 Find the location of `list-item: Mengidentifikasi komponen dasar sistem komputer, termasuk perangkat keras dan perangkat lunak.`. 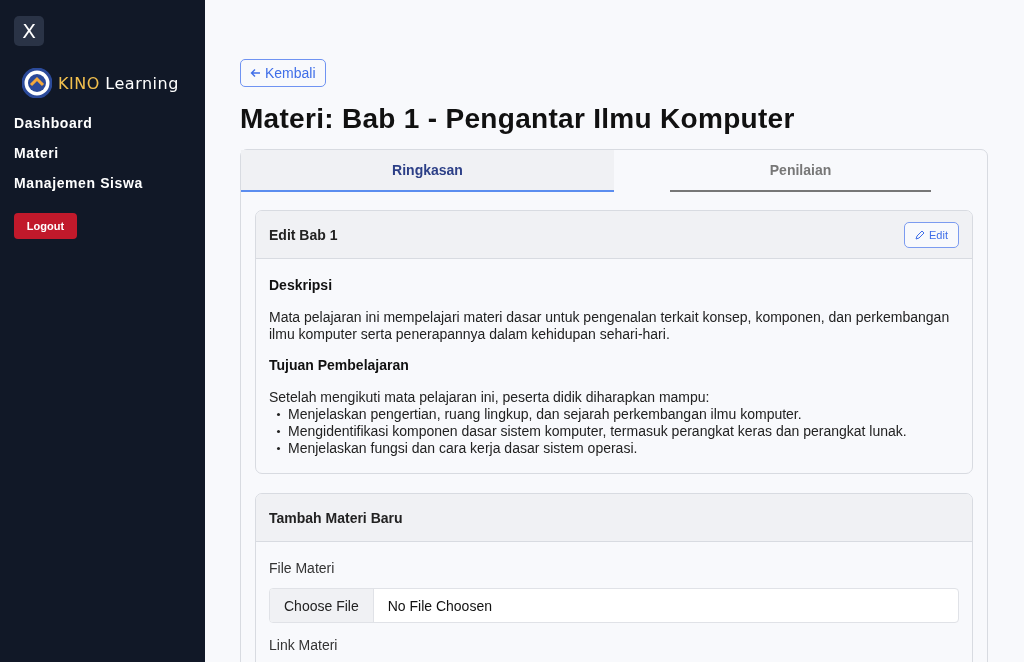

list-item: Mengidentifikasi komponen dasar sistem komputer, termasuk perangkat keras dan perangkat lunak. is located at coordinates (597, 431).